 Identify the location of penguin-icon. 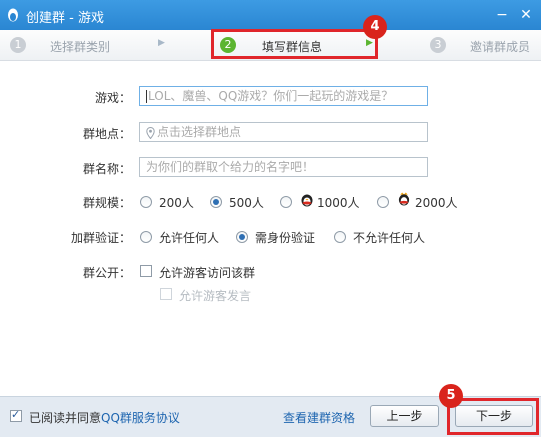
(307, 200).